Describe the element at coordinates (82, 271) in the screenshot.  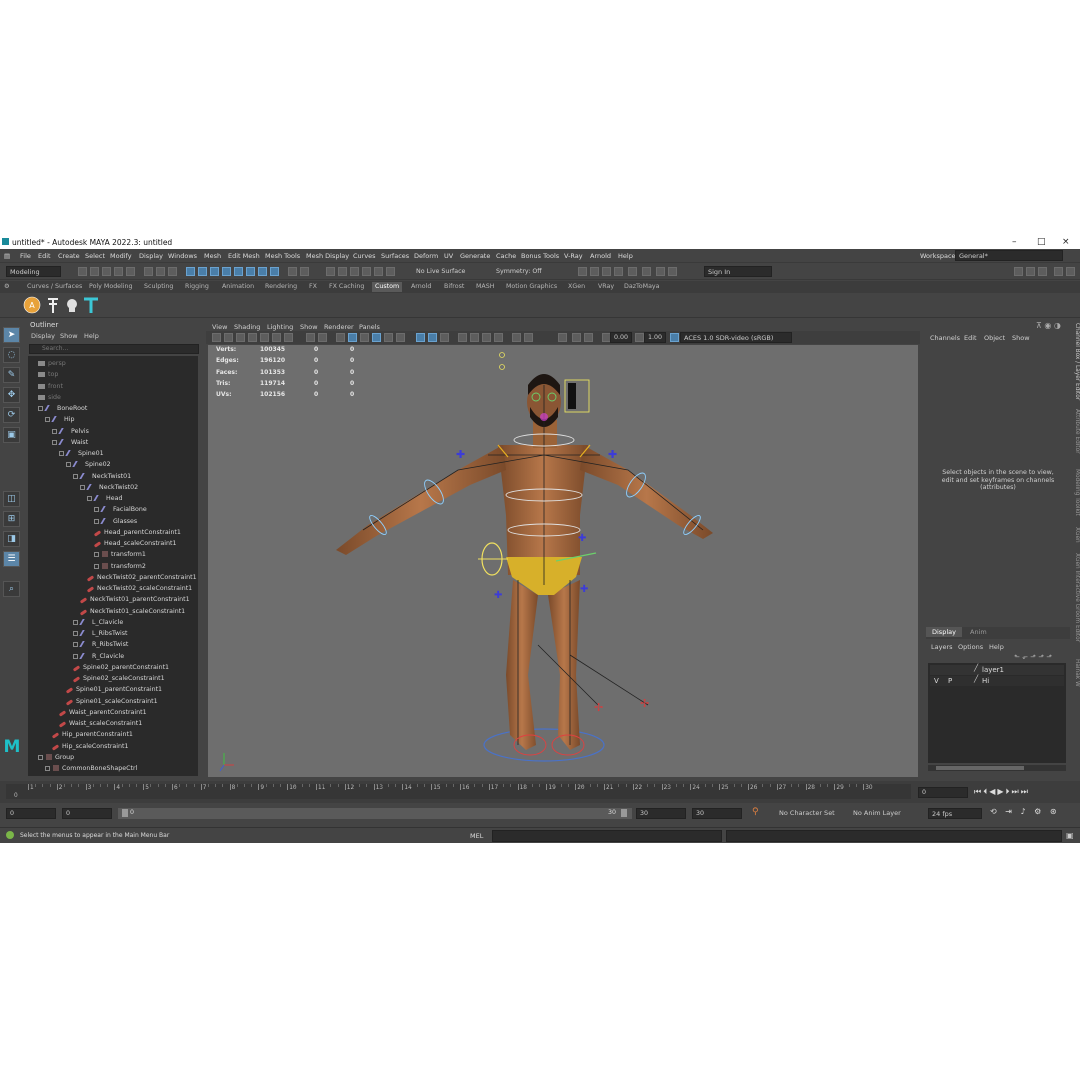
I see `new-scene-icon` at that location.